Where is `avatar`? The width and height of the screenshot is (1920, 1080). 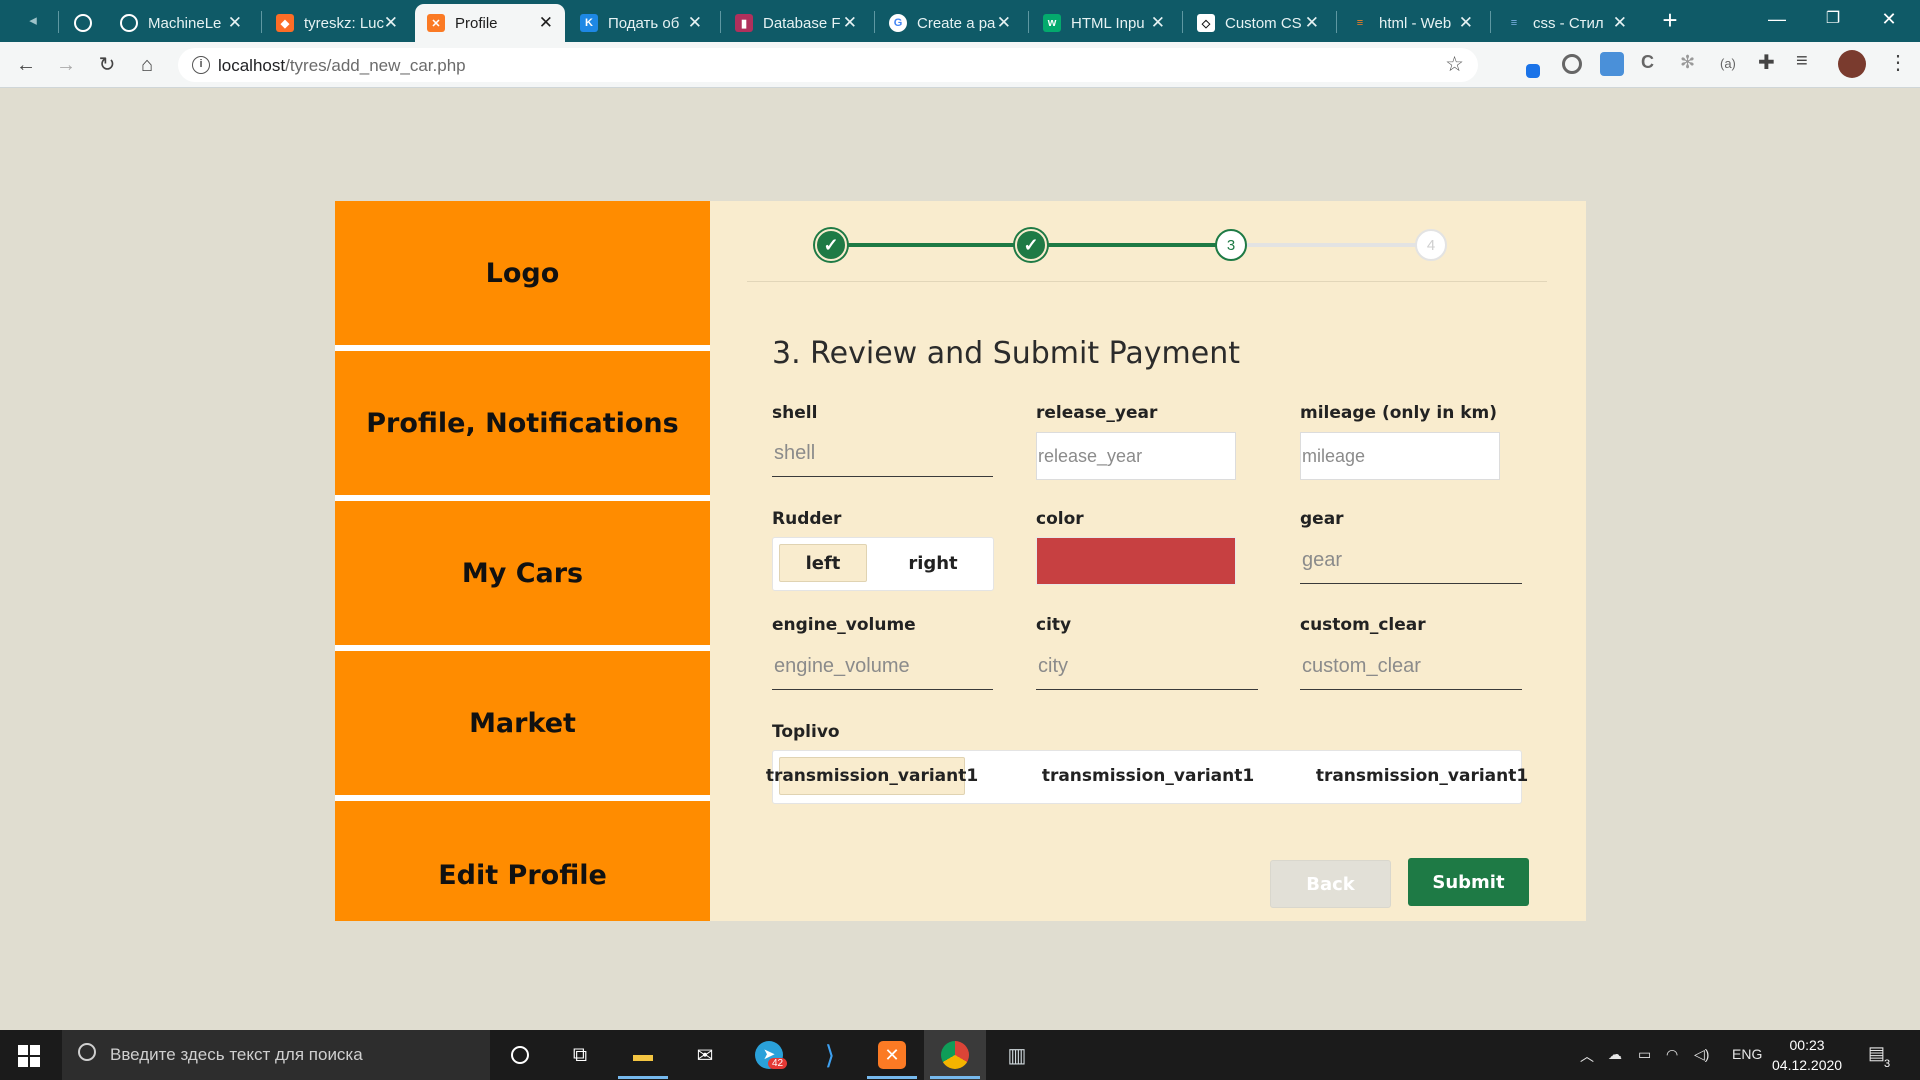 avatar is located at coordinates (1852, 64).